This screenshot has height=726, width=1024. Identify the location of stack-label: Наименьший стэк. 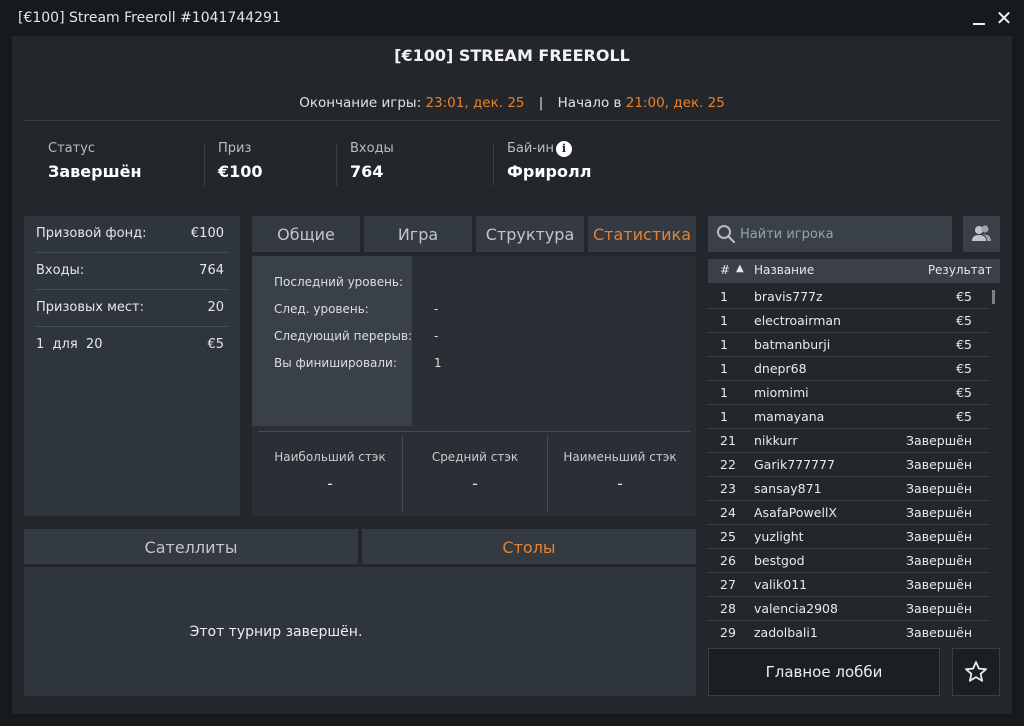
(620, 457).